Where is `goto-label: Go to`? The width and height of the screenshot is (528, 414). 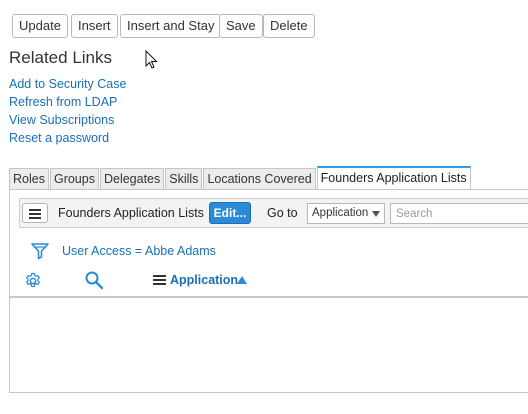 goto-label: Go to is located at coordinates (282, 213).